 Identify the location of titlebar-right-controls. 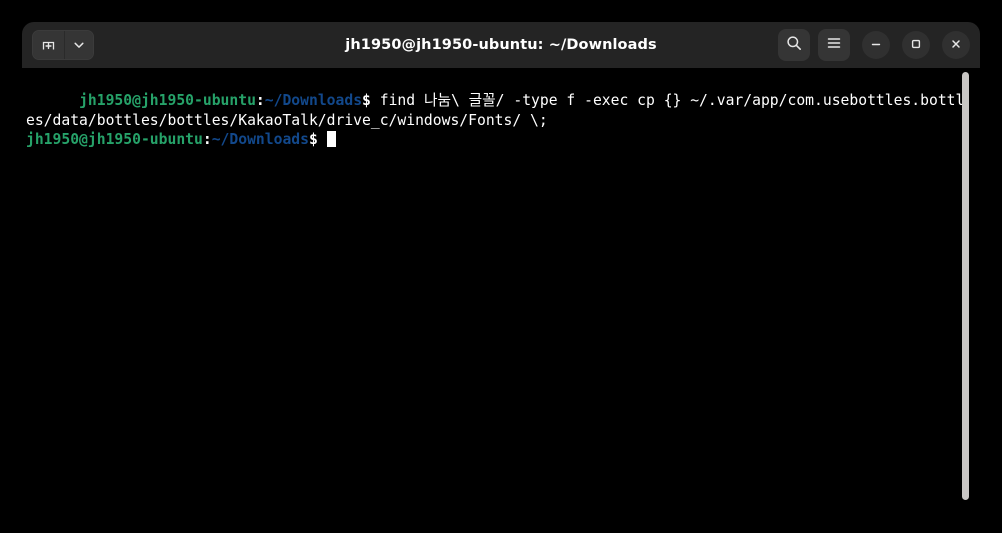
(870, 45).